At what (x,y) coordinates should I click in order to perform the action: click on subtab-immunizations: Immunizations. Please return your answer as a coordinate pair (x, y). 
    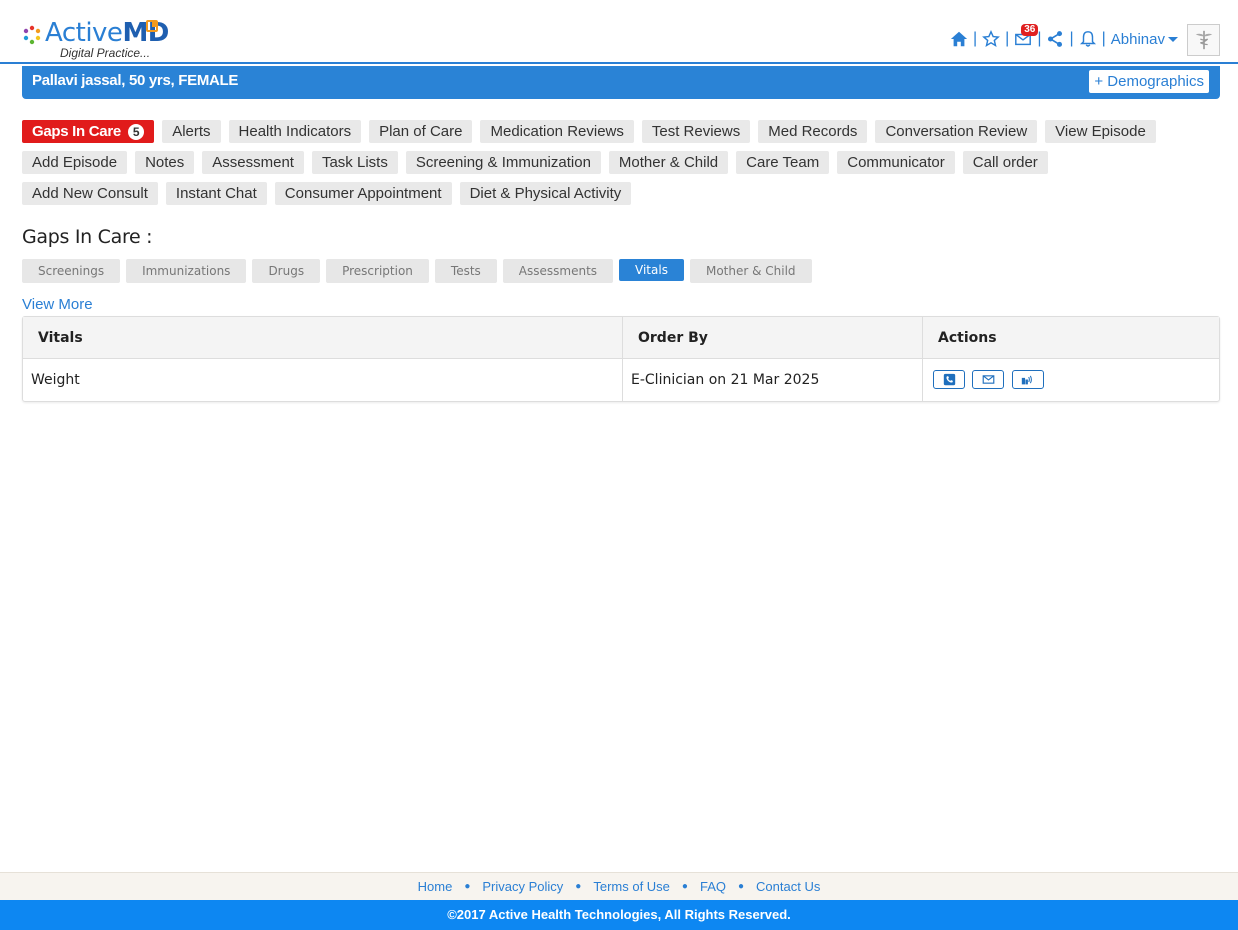
    Looking at the image, I should click on (186, 271).